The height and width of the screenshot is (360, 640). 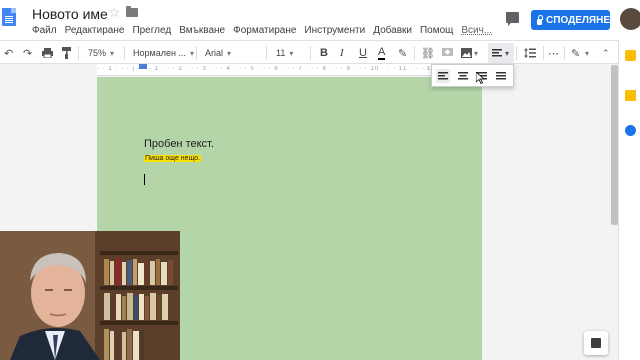 What do you see at coordinates (443, 76) in the screenshot?
I see `align-left-option` at bounding box center [443, 76].